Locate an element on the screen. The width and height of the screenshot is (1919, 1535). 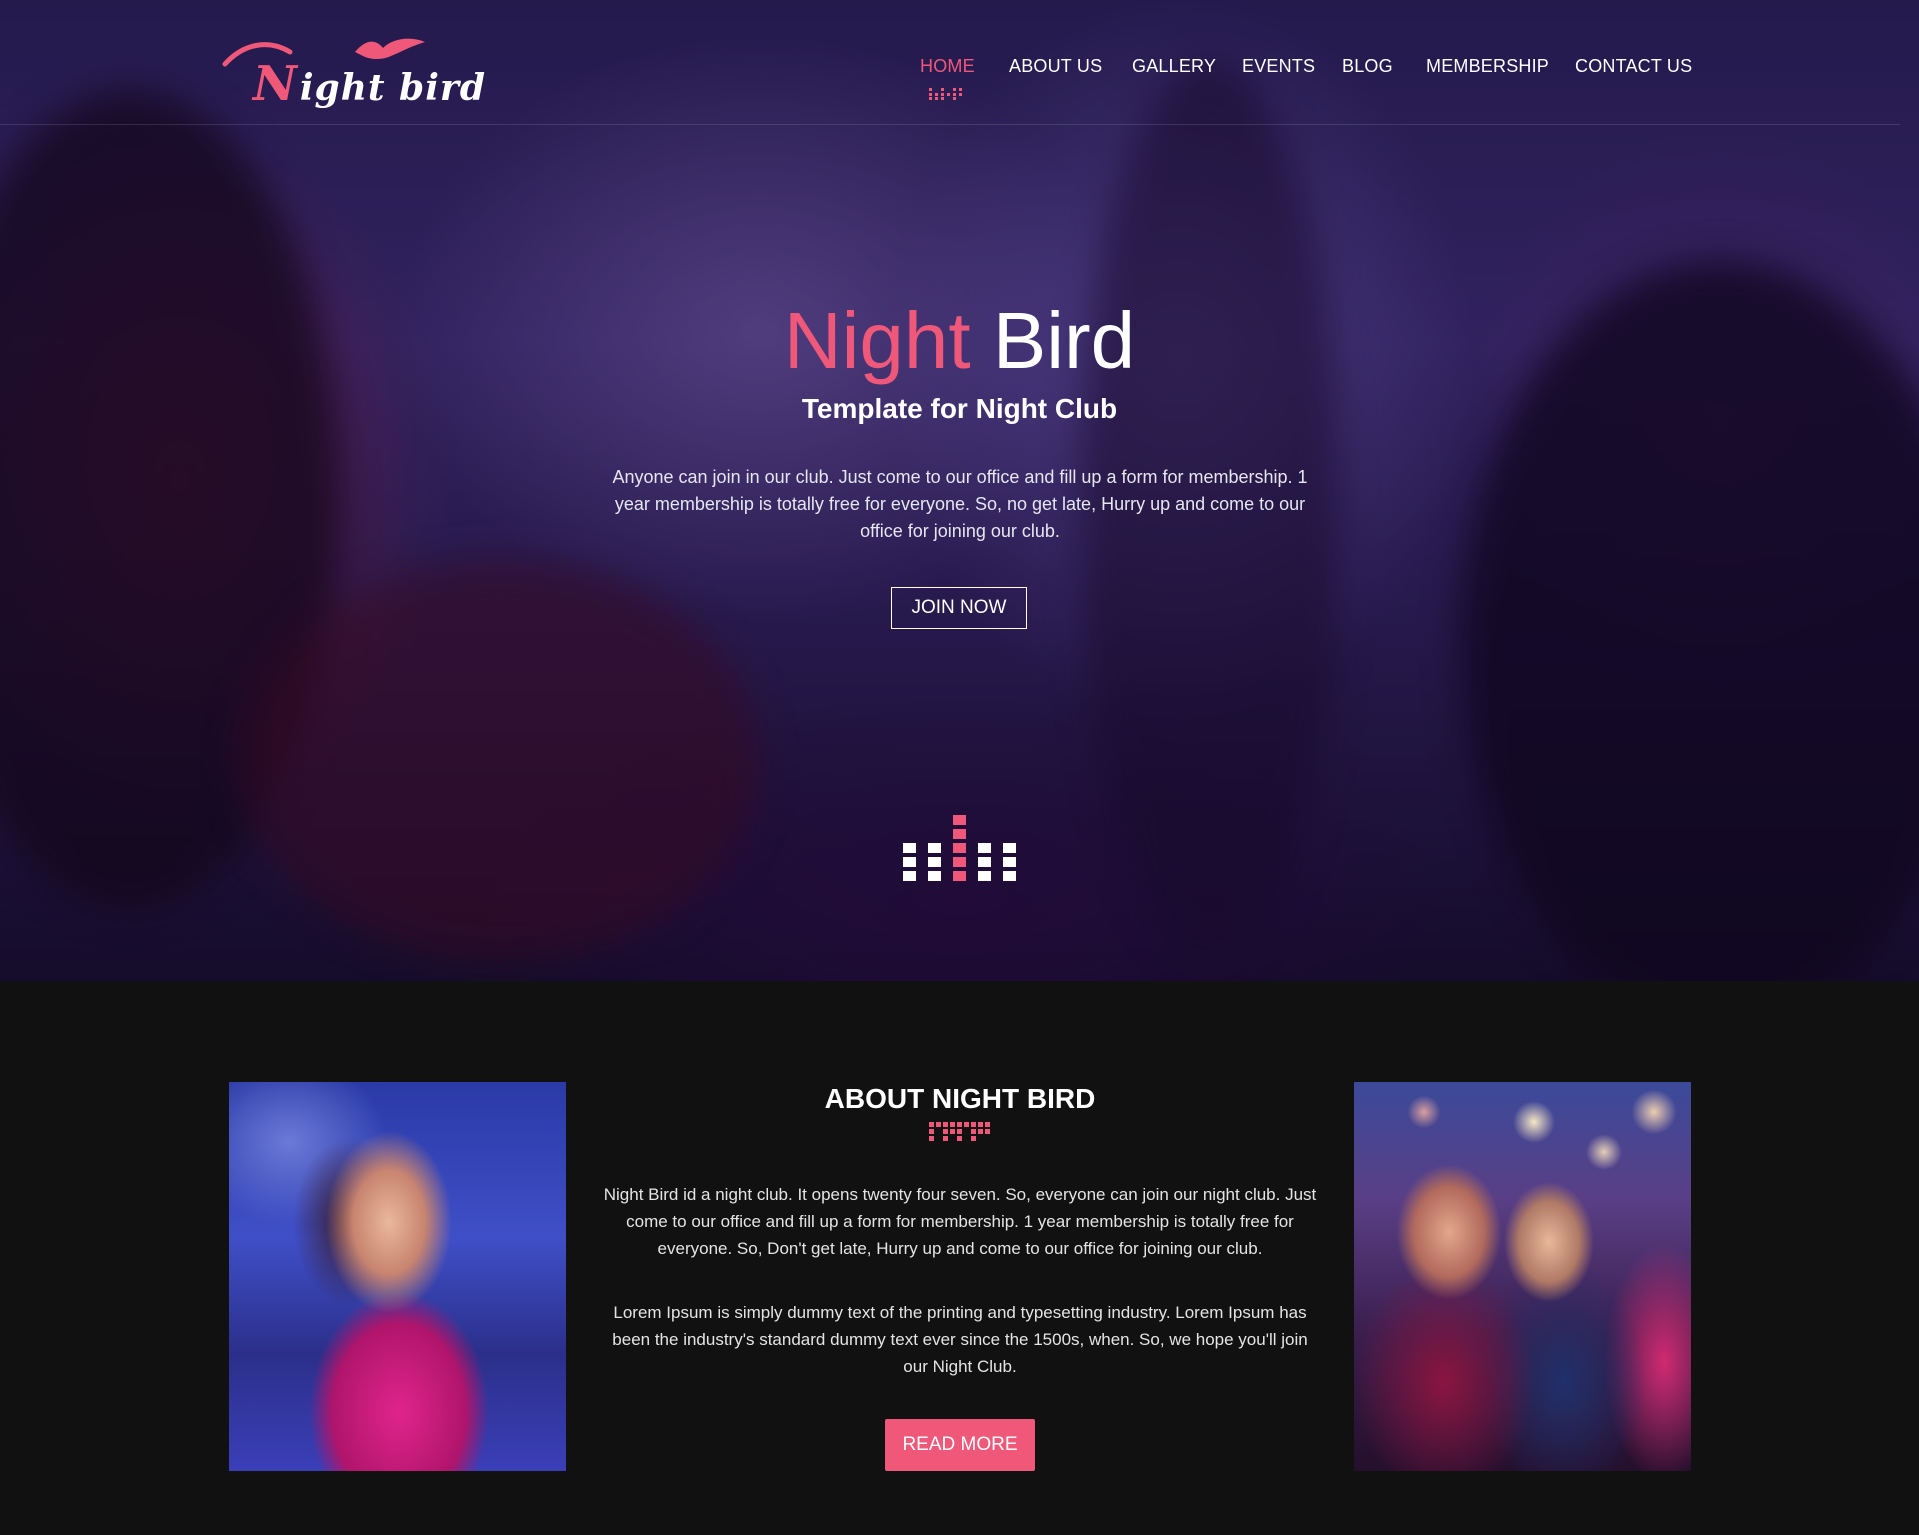
about-image-right is located at coordinates (1522, 1276).